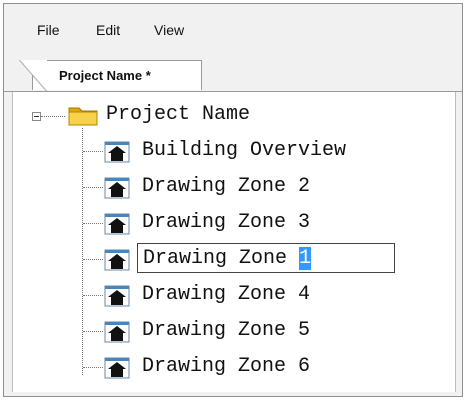 Image resolution: width=468 pixels, height=401 pixels. I want to click on menu-file: File, so click(48, 30).